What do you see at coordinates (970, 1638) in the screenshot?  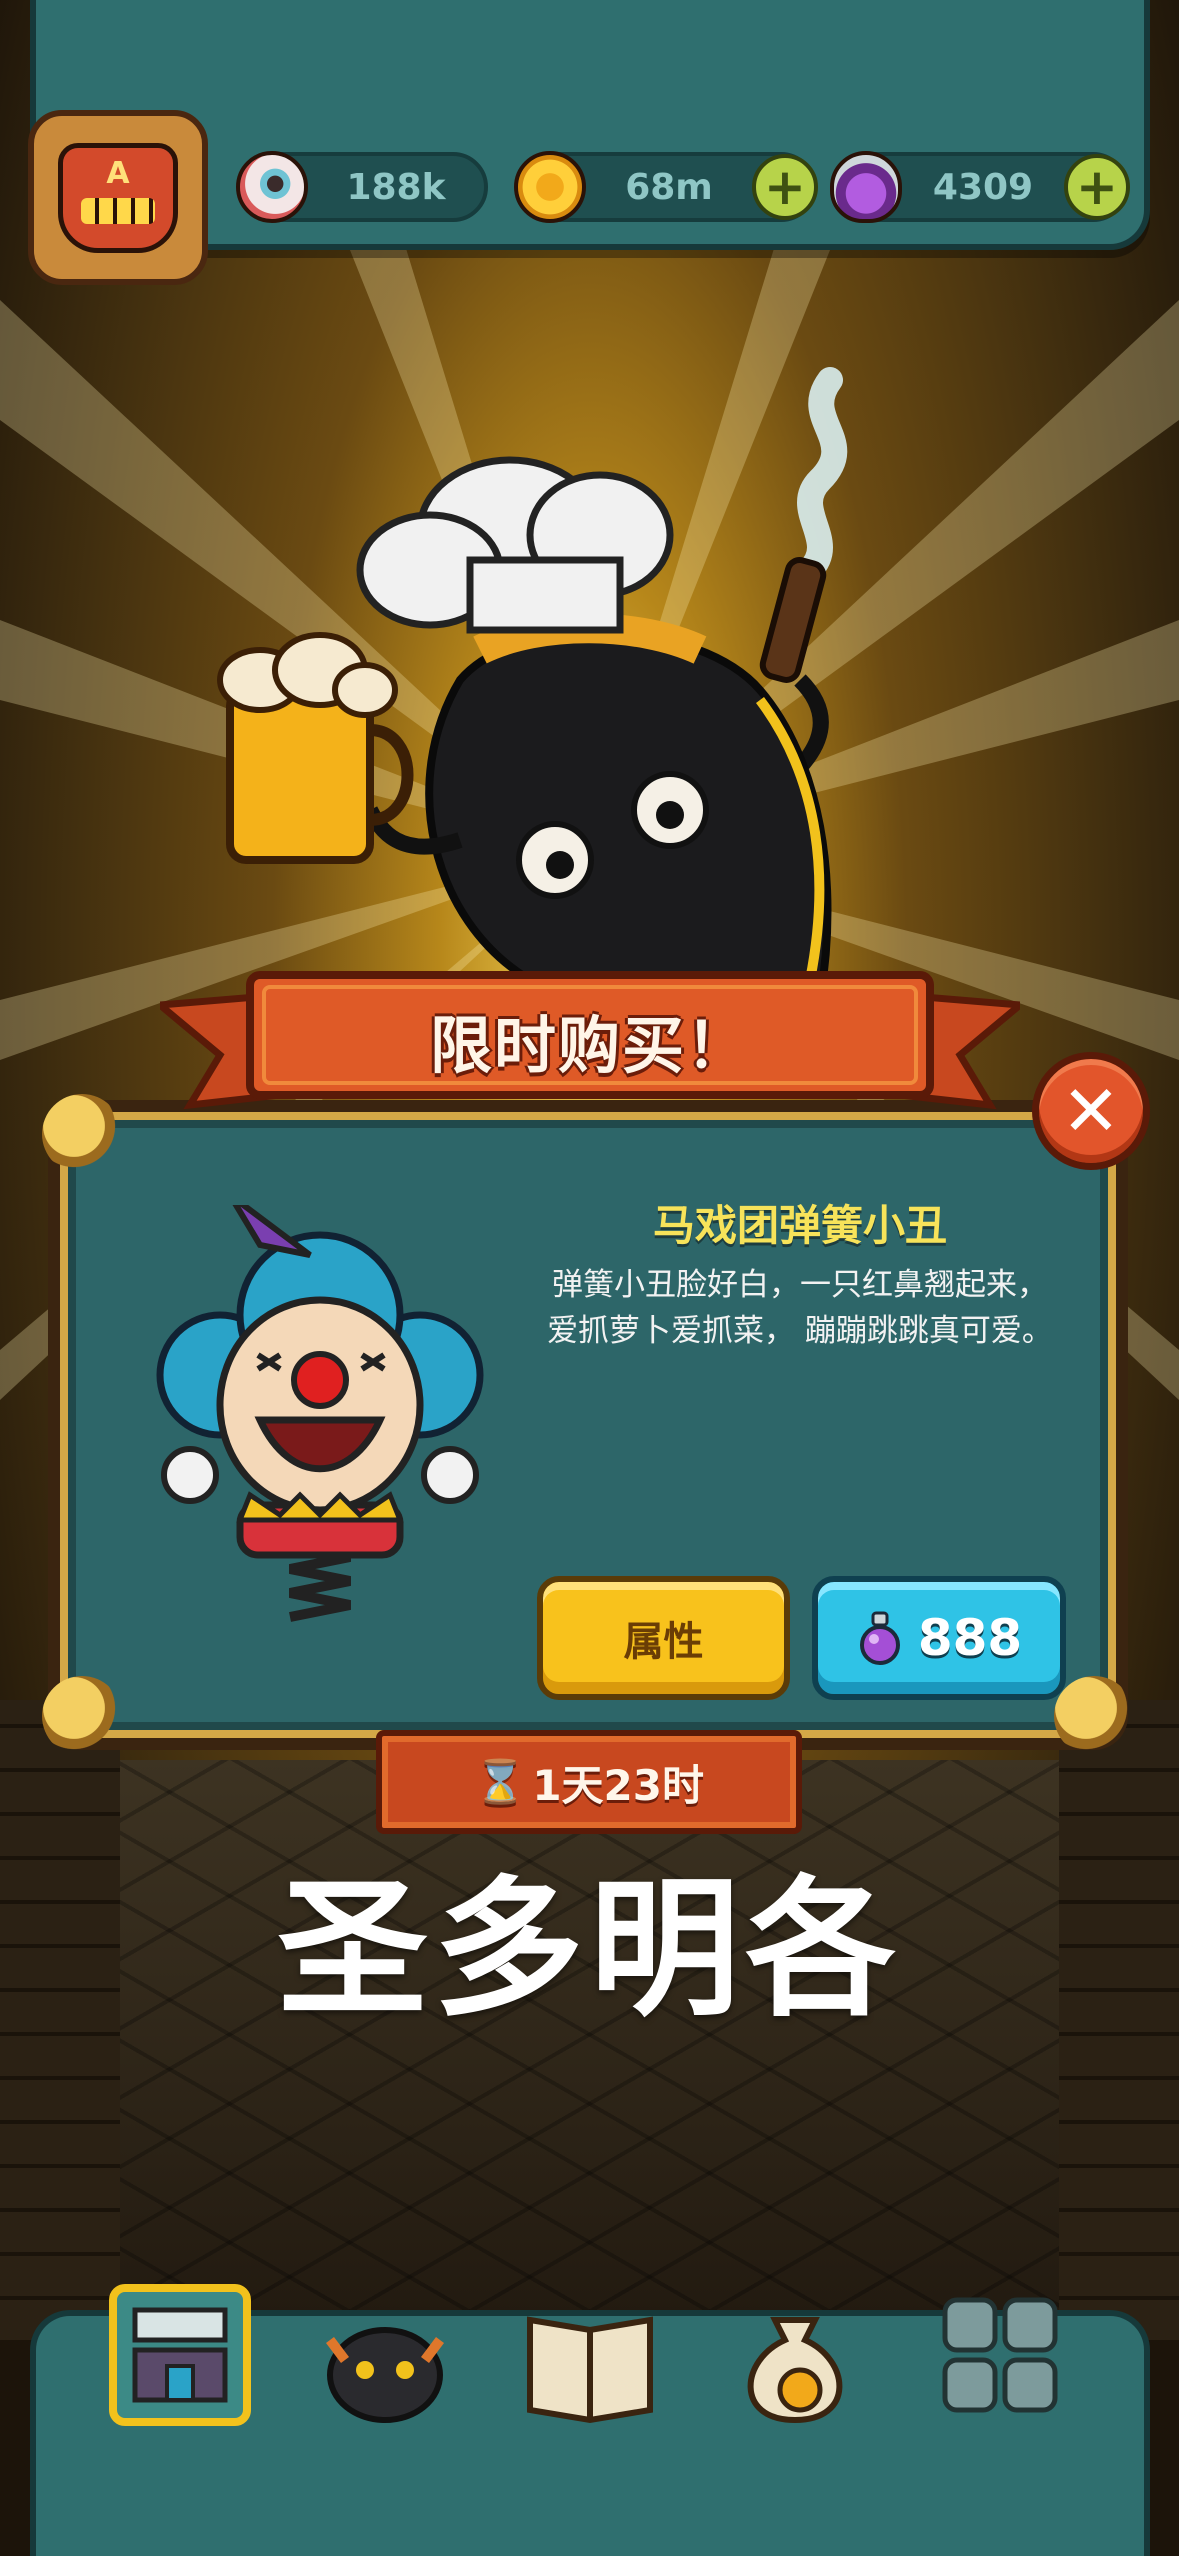 I see `price-value: 888` at bounding box center [970, 1638].